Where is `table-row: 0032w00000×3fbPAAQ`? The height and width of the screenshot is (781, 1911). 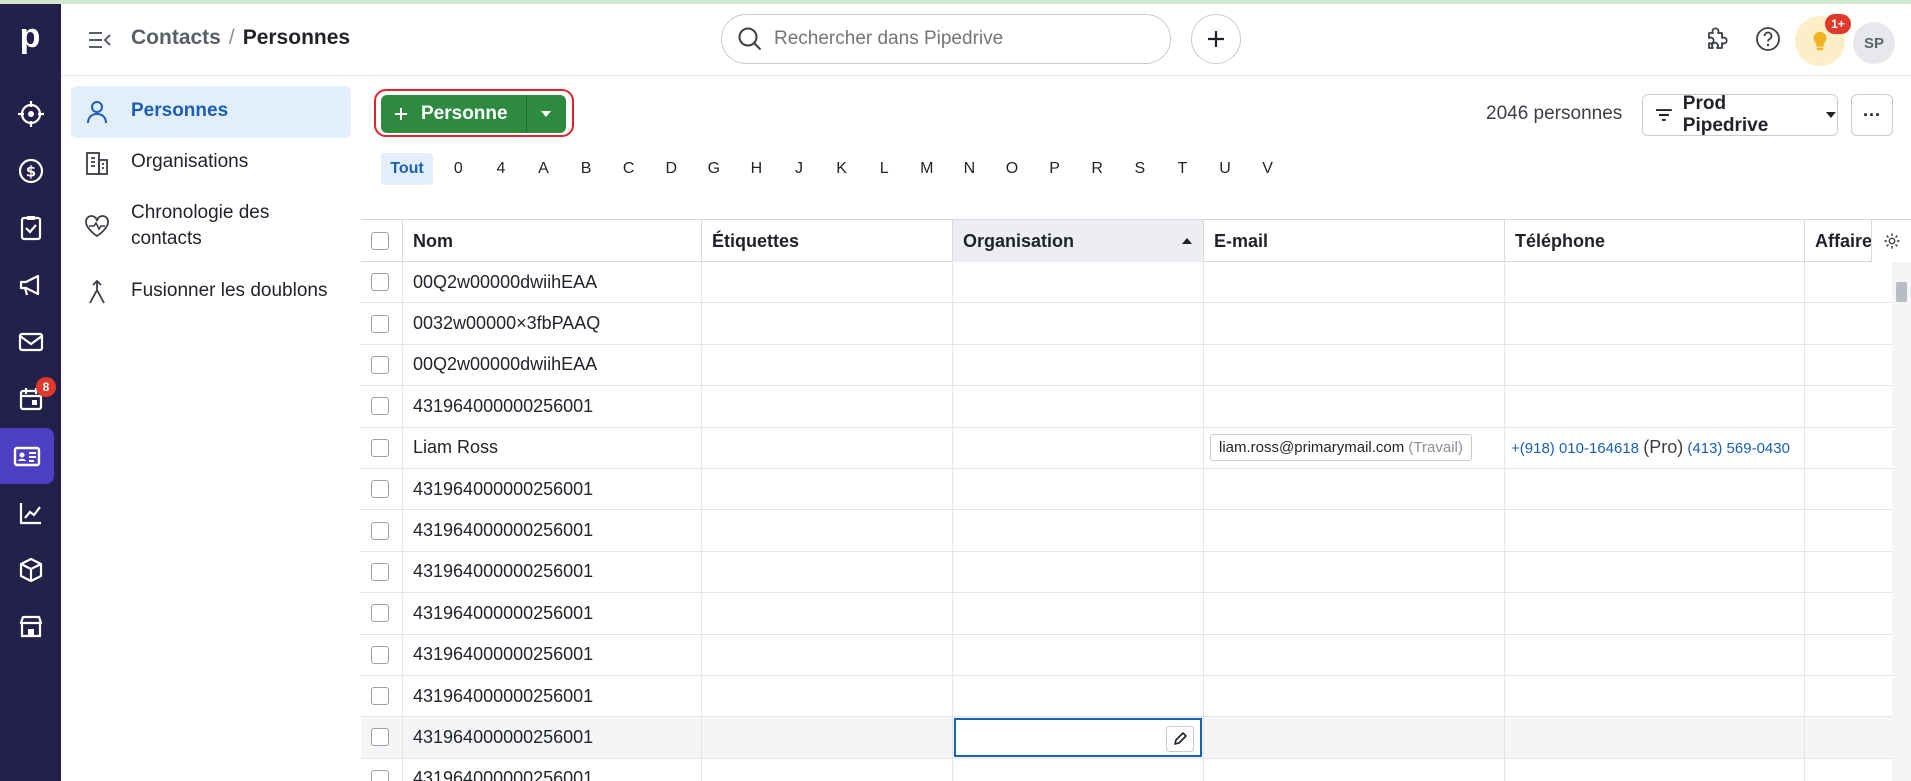
table-row: 0032w00000×3fbPAAQ is located at coordinates (1136, 324).